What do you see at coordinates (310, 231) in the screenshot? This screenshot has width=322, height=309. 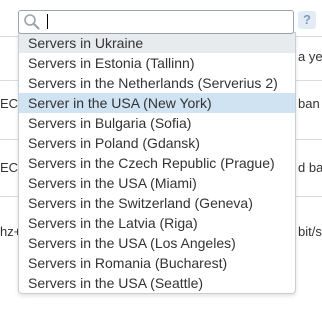 I see `background-text: bit/s` at bounding box center [310, 231].